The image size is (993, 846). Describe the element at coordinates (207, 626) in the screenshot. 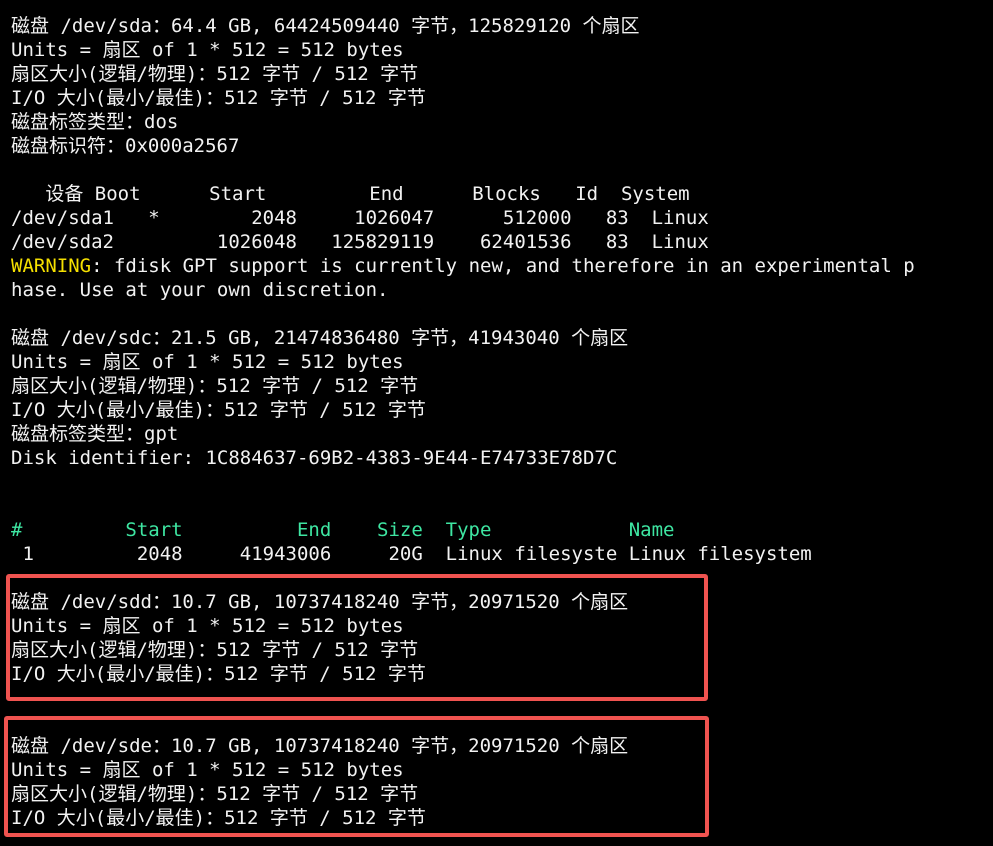

I see `sdd-units-line: Units = 扇区 of 1 * 512 = 512 bytes` at that location.